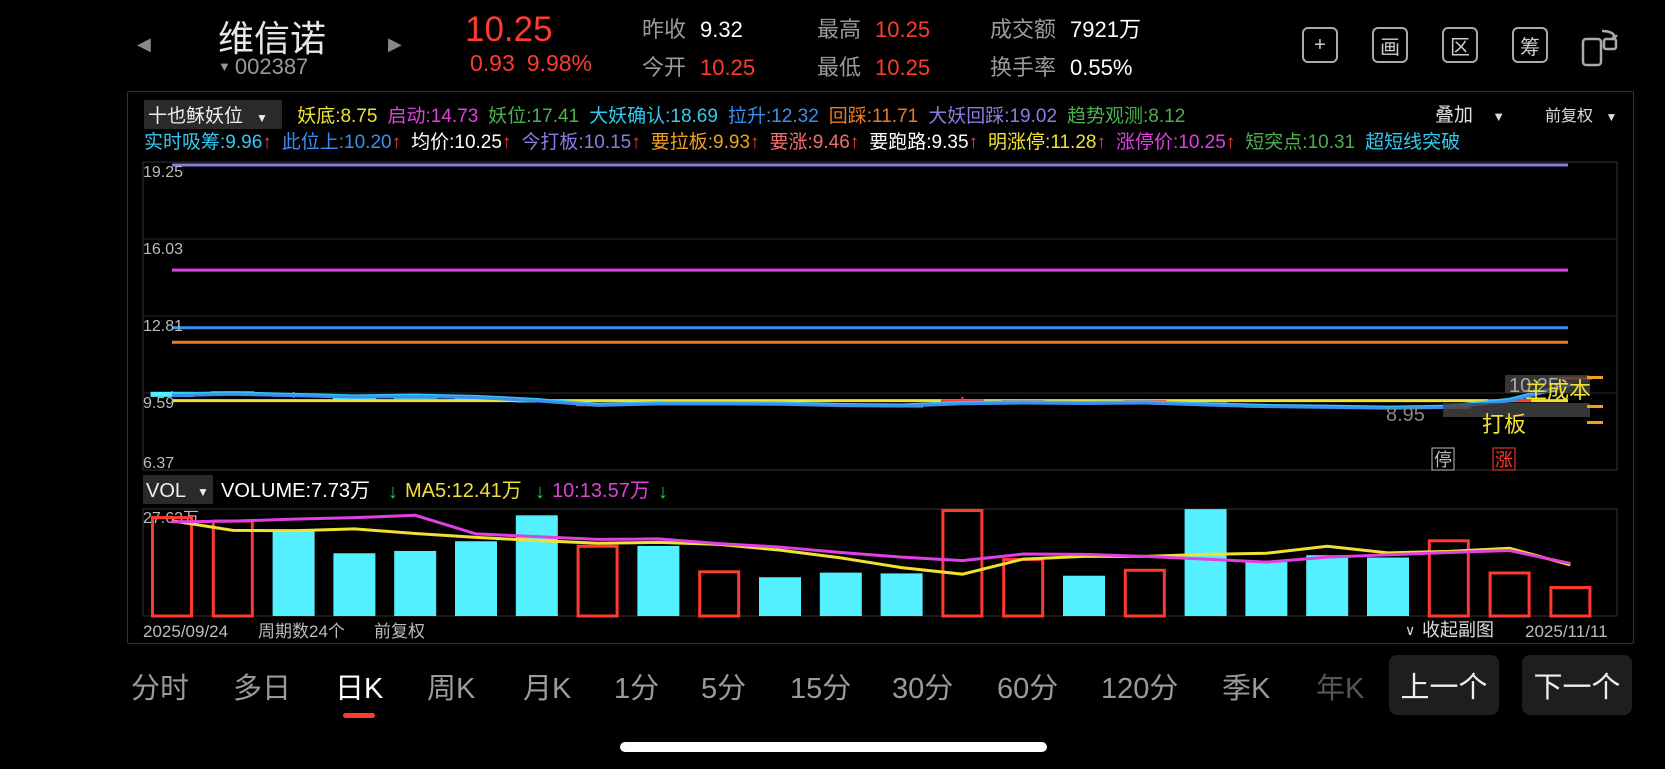 The height and width of the screenshot is (769, 1665). Describe the element at coordinates (163, 326) in the screenshot. I see `price-tick-label: 12.81` at that location.